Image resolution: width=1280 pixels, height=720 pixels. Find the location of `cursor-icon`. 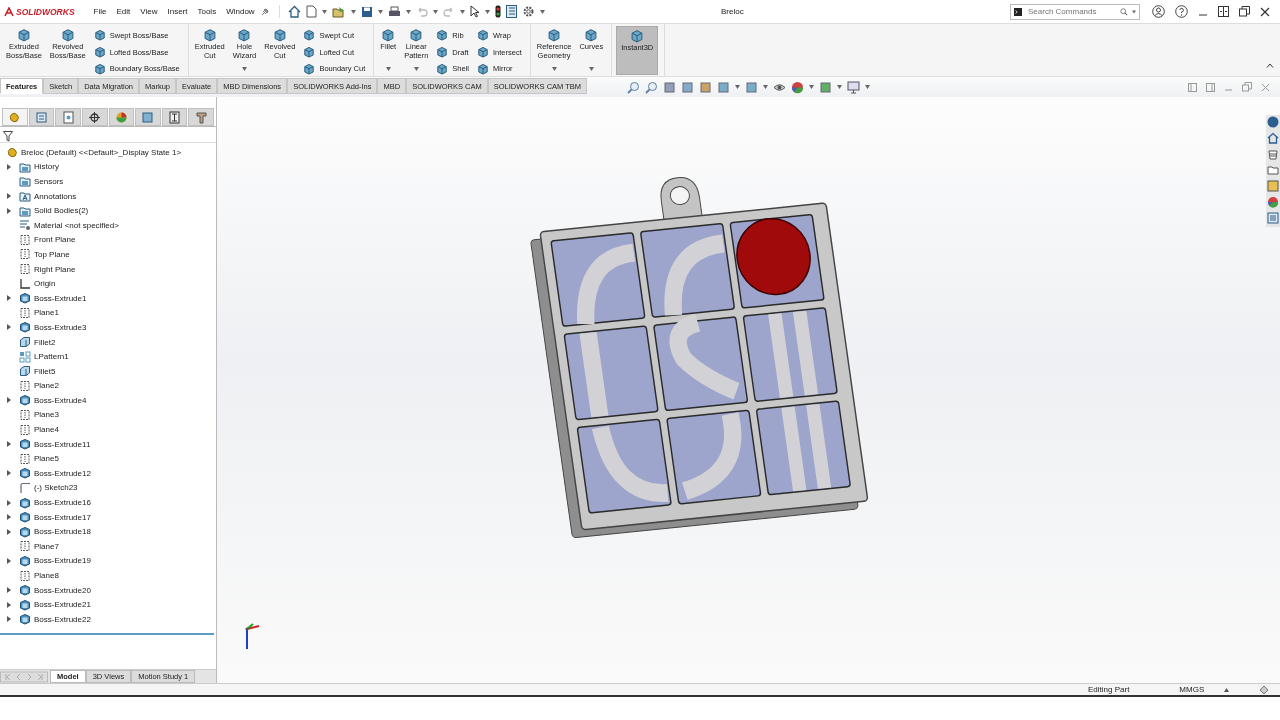

cursor-icon is located at coordinates (474, 11).